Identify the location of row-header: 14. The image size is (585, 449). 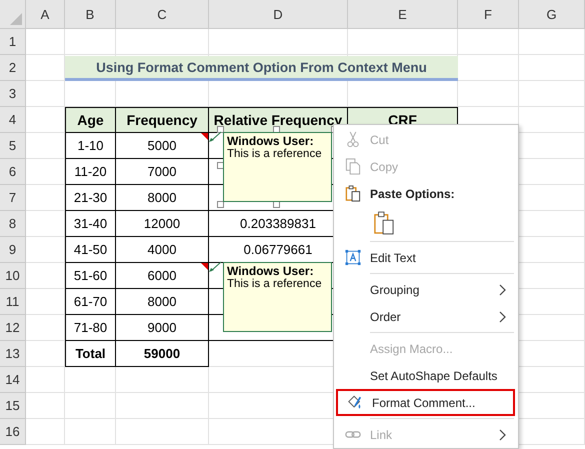
(13, 380).